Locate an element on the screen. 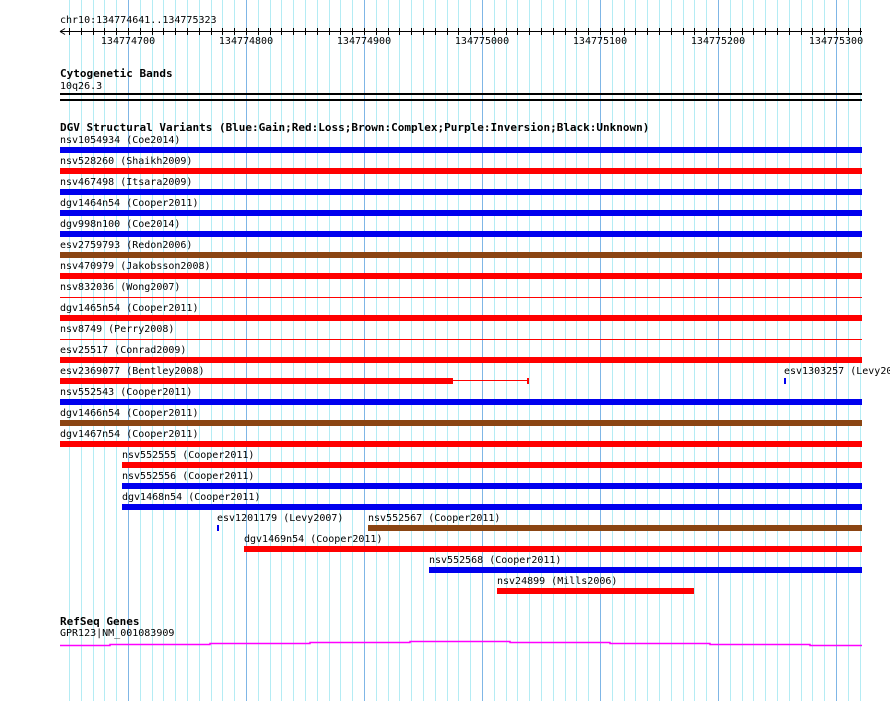 The height and width of the screenshot is (701, 890). cytoband-track-title: Cytogenetic Bands is located at coordinates (116, 73).